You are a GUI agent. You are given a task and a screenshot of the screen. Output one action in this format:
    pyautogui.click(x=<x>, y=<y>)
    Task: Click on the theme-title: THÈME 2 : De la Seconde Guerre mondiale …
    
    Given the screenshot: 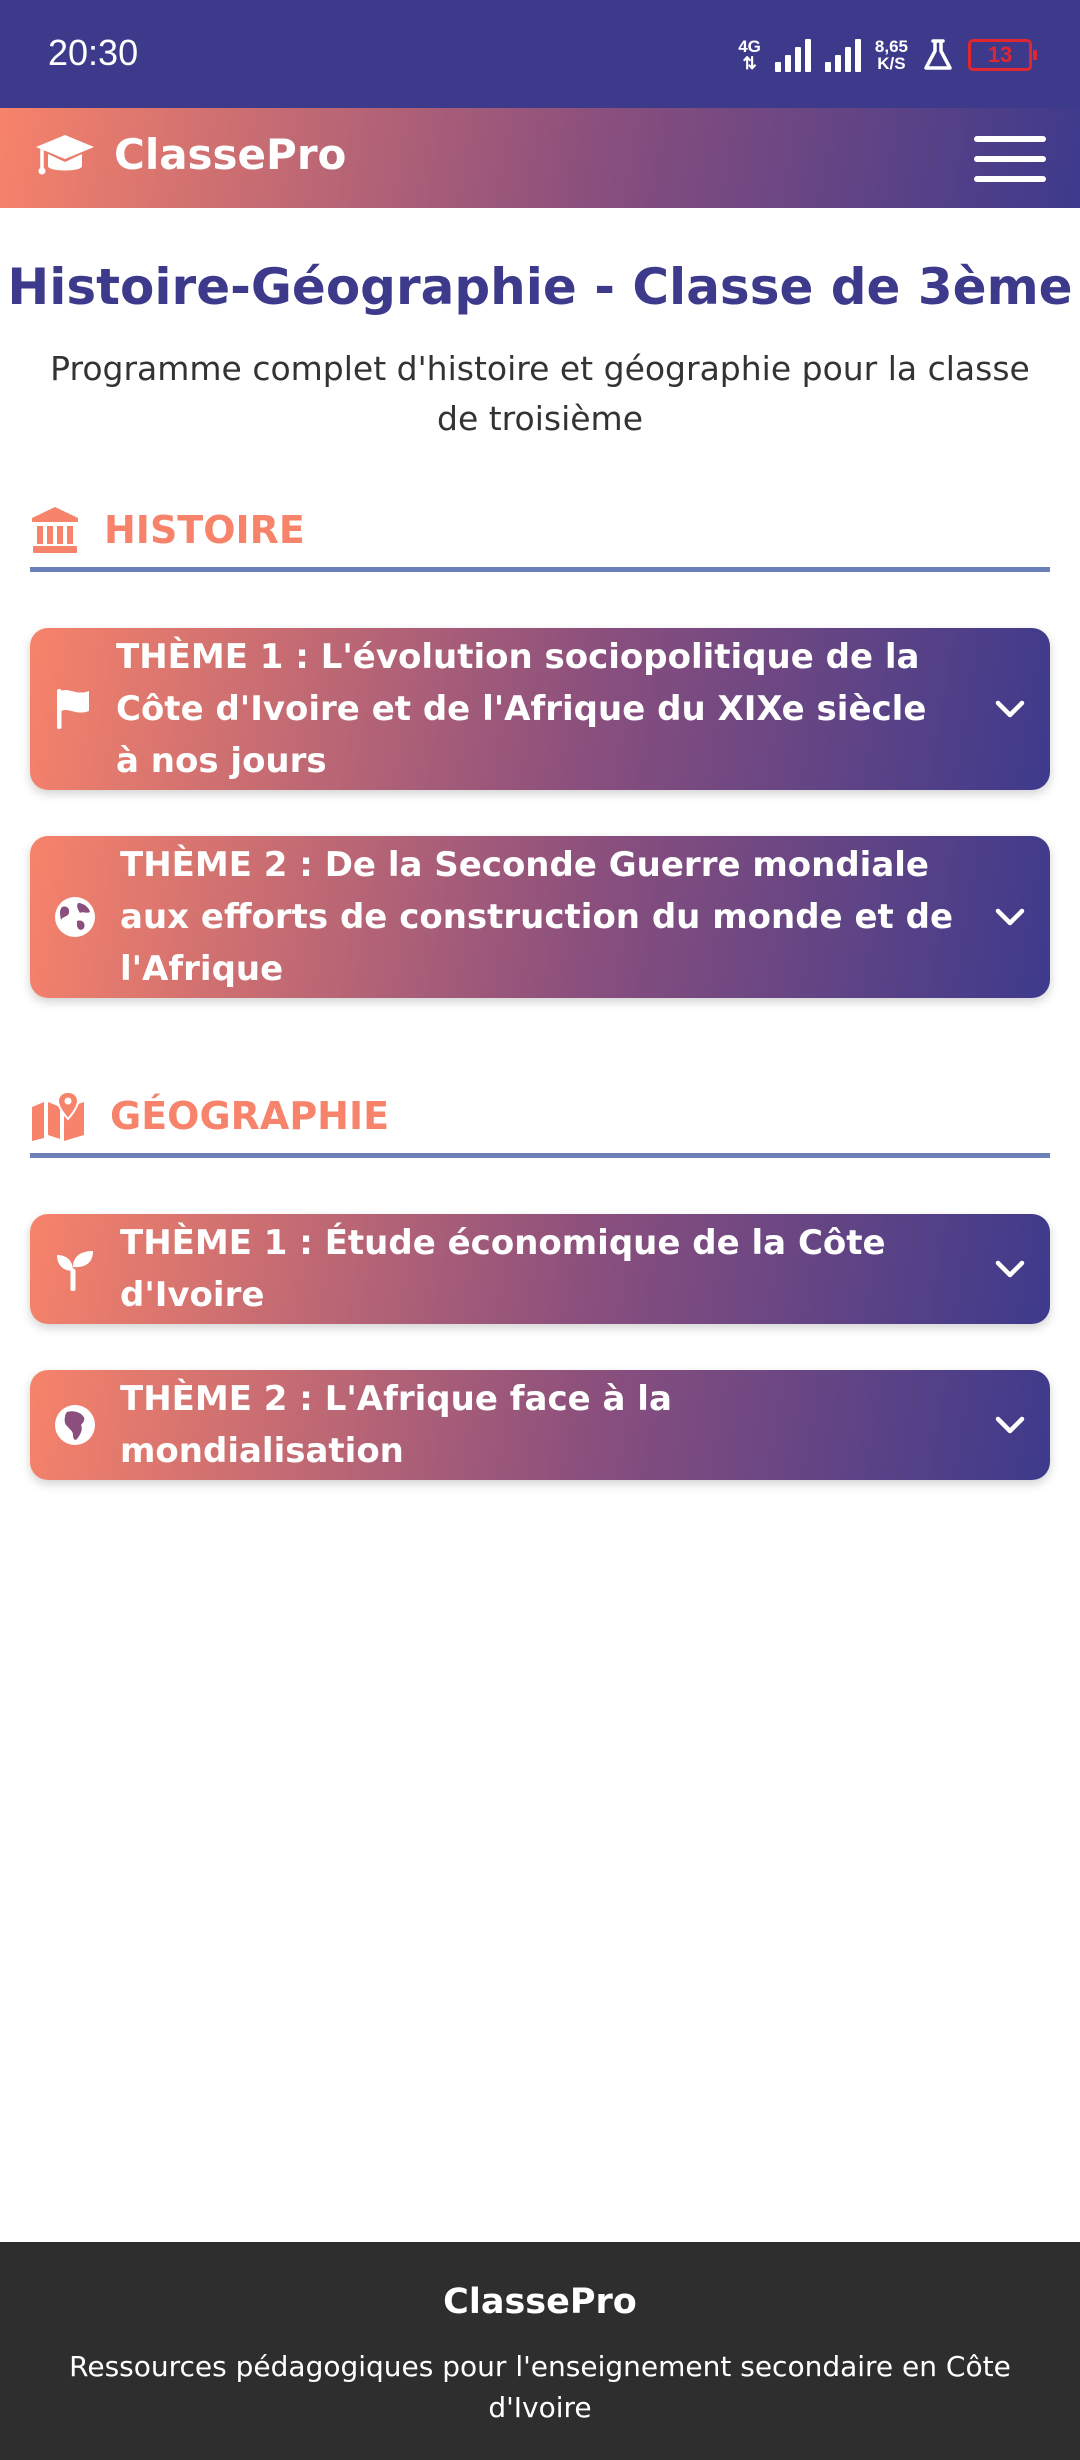 What is the action you would take?
    pyautogui.click(x=536, y=917)
    